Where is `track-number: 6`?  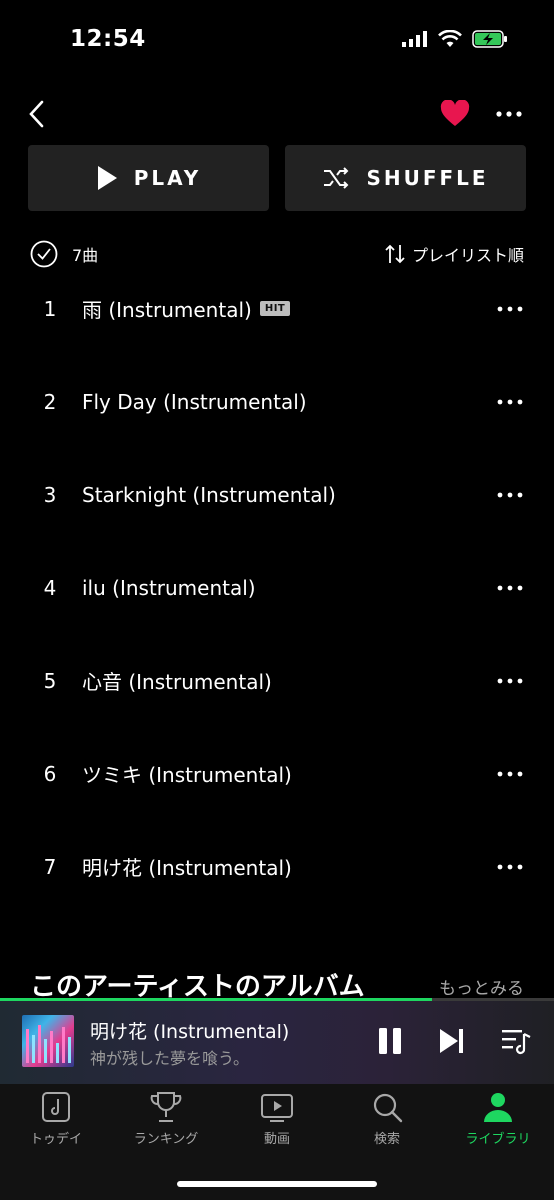
track-number: 6 is located at coordinates (50, 773).